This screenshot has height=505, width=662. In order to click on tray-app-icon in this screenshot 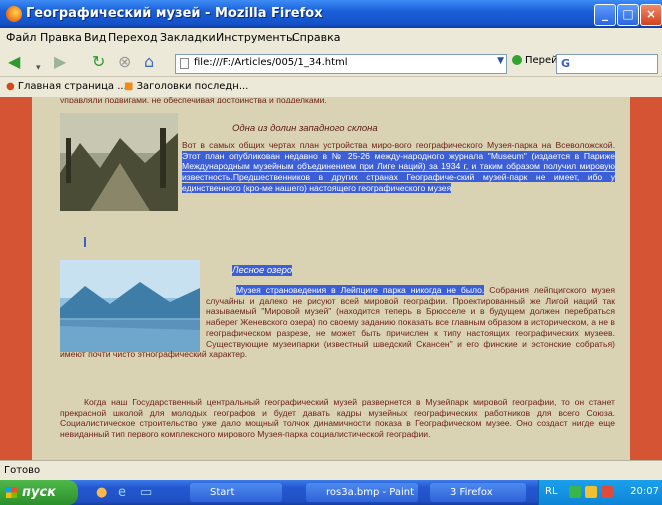, I will do `click(607, 492)`.